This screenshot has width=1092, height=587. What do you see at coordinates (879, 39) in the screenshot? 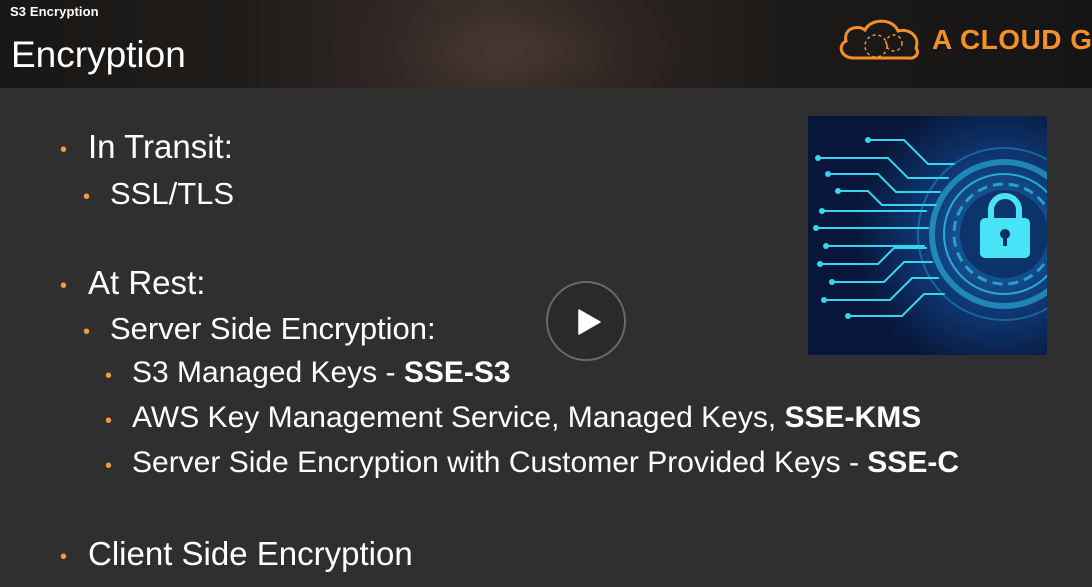
I see `cloud-icon` at bounding box center [879, 39].